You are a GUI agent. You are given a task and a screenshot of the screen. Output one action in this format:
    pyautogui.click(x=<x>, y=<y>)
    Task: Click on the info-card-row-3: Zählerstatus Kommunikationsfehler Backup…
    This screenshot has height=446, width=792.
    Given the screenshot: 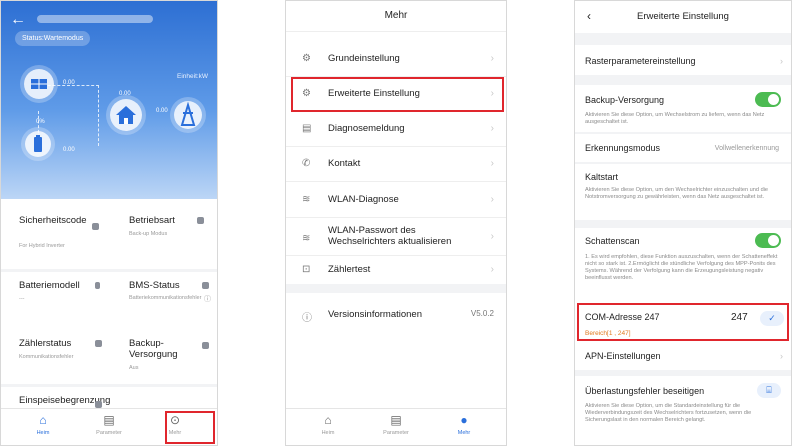 What is the action you would take?
    pyautogui.click(x=109, y=358)
    